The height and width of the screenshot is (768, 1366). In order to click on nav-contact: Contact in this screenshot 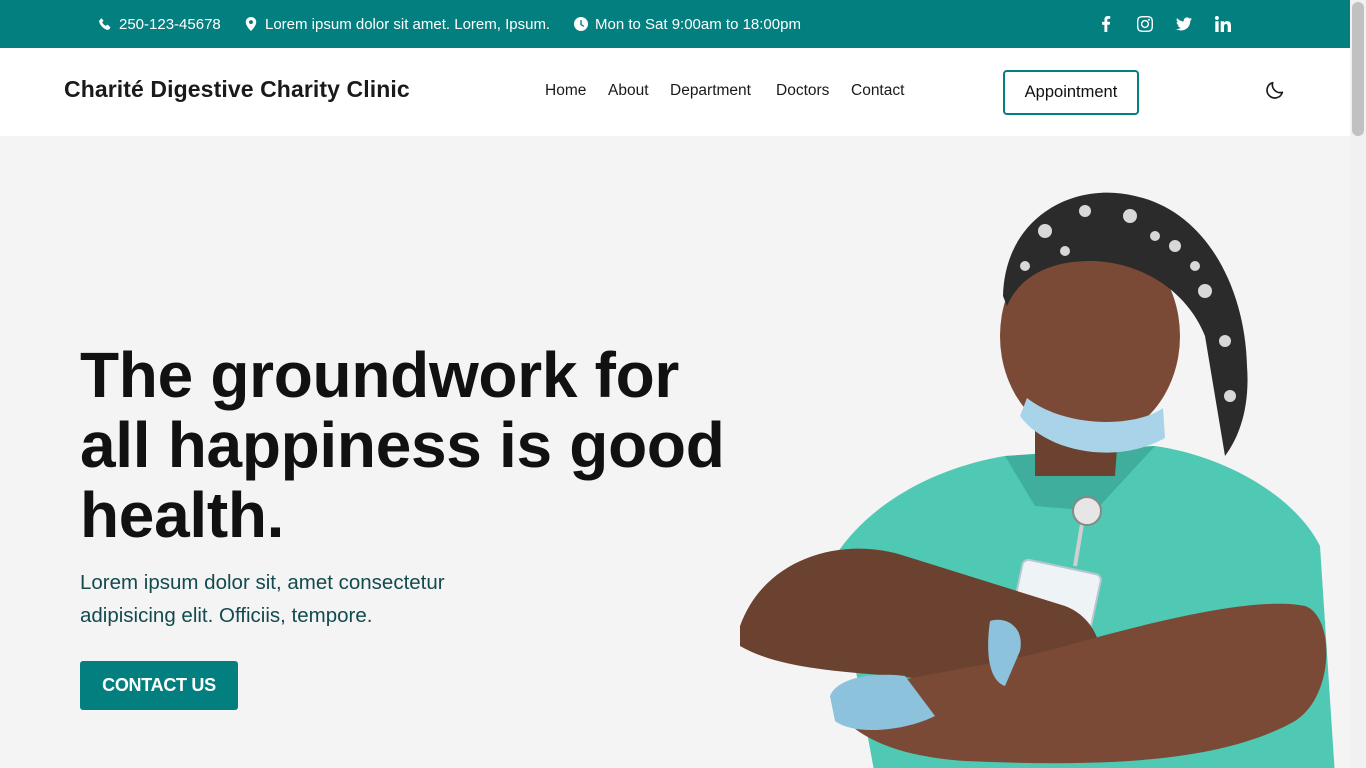, I will do `click(877, 91)`.